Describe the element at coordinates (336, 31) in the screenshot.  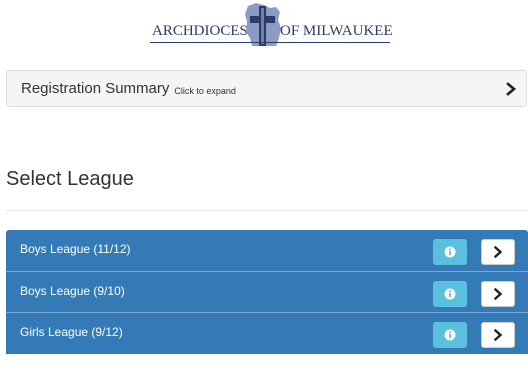
I see `logo-text-right: OF MILWAUKEE` at that location.